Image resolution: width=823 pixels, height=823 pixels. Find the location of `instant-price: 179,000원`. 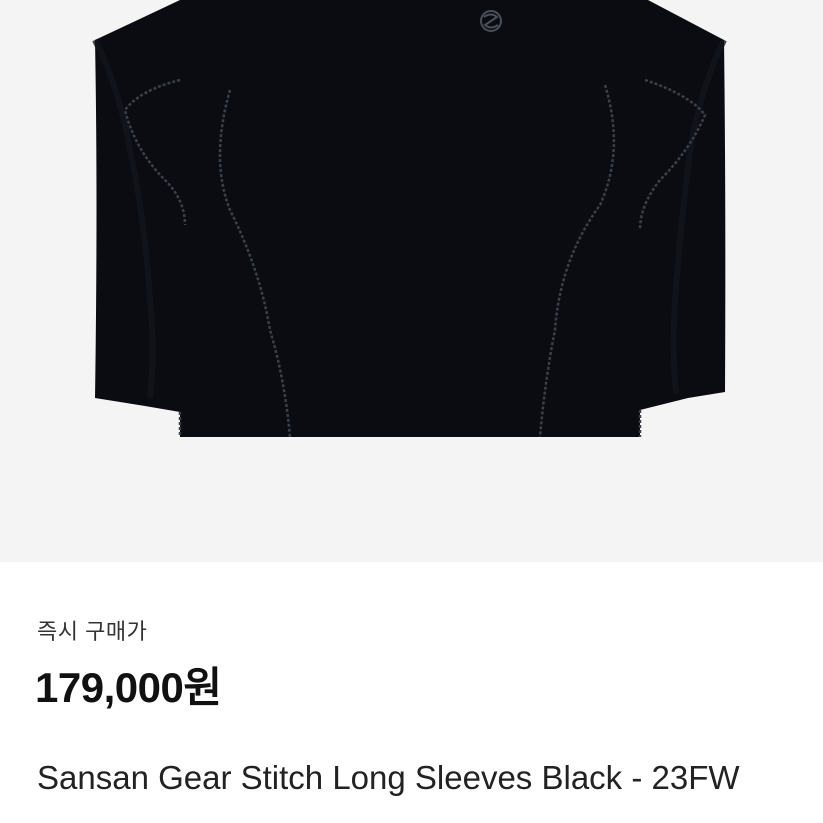

instant-price: 179,000원 is located at coordinates (128, 687).